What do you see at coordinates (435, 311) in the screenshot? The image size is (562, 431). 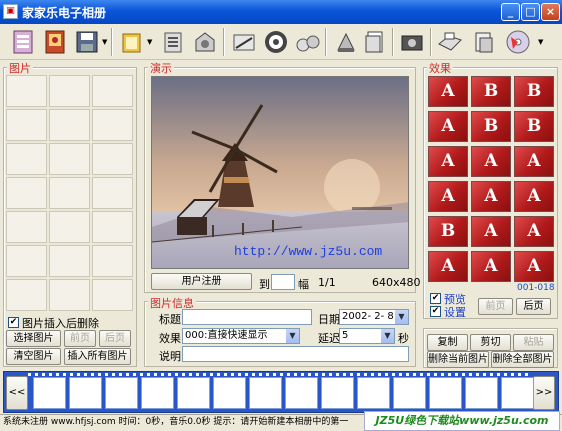 I see `settings-checkbox: ✔` at bounding box center [435, 311].